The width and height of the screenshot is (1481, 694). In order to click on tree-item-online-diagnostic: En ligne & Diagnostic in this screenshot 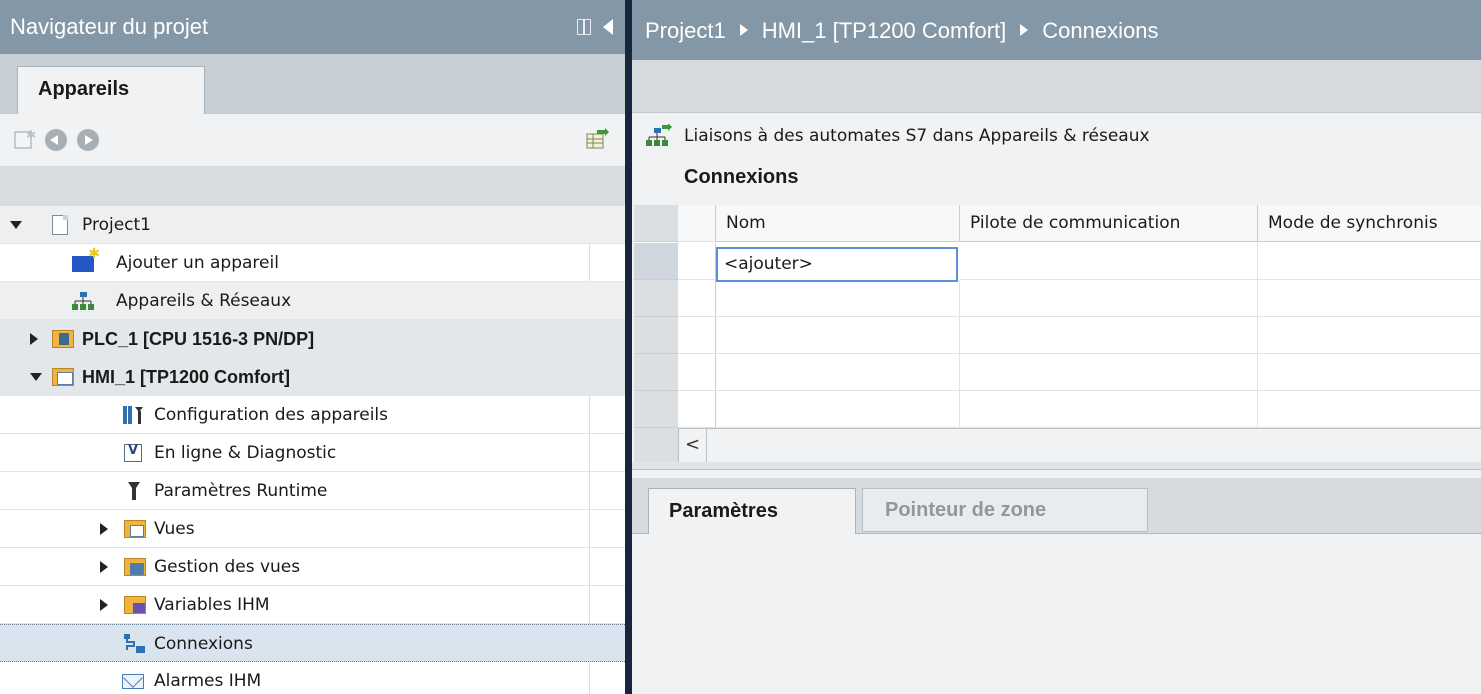, I will do `click(312, 453)`.